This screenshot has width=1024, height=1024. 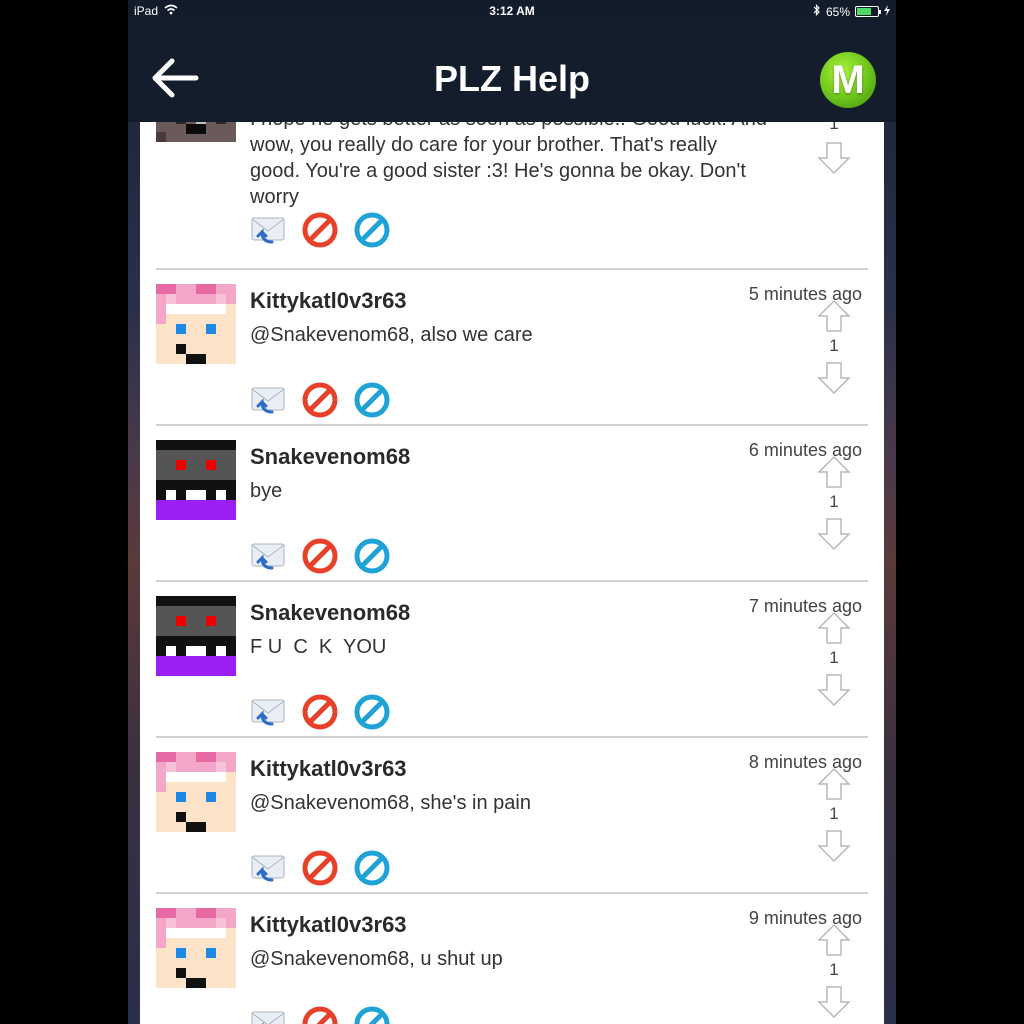 I want to click on battery-percent: 65%, so click(x=837, y=11).